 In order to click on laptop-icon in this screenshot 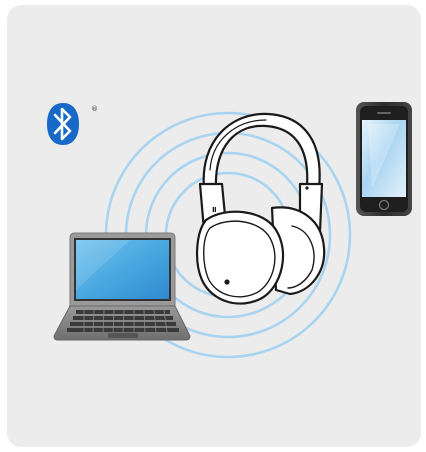, I will do `click(122, 286)`.